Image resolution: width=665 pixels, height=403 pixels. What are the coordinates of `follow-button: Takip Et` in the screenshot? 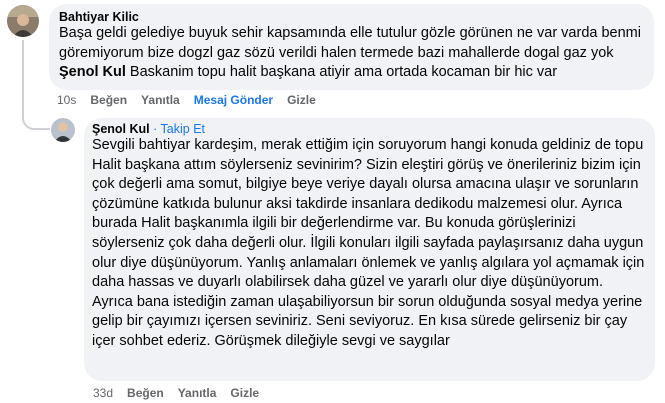 It's located at (183, 129).